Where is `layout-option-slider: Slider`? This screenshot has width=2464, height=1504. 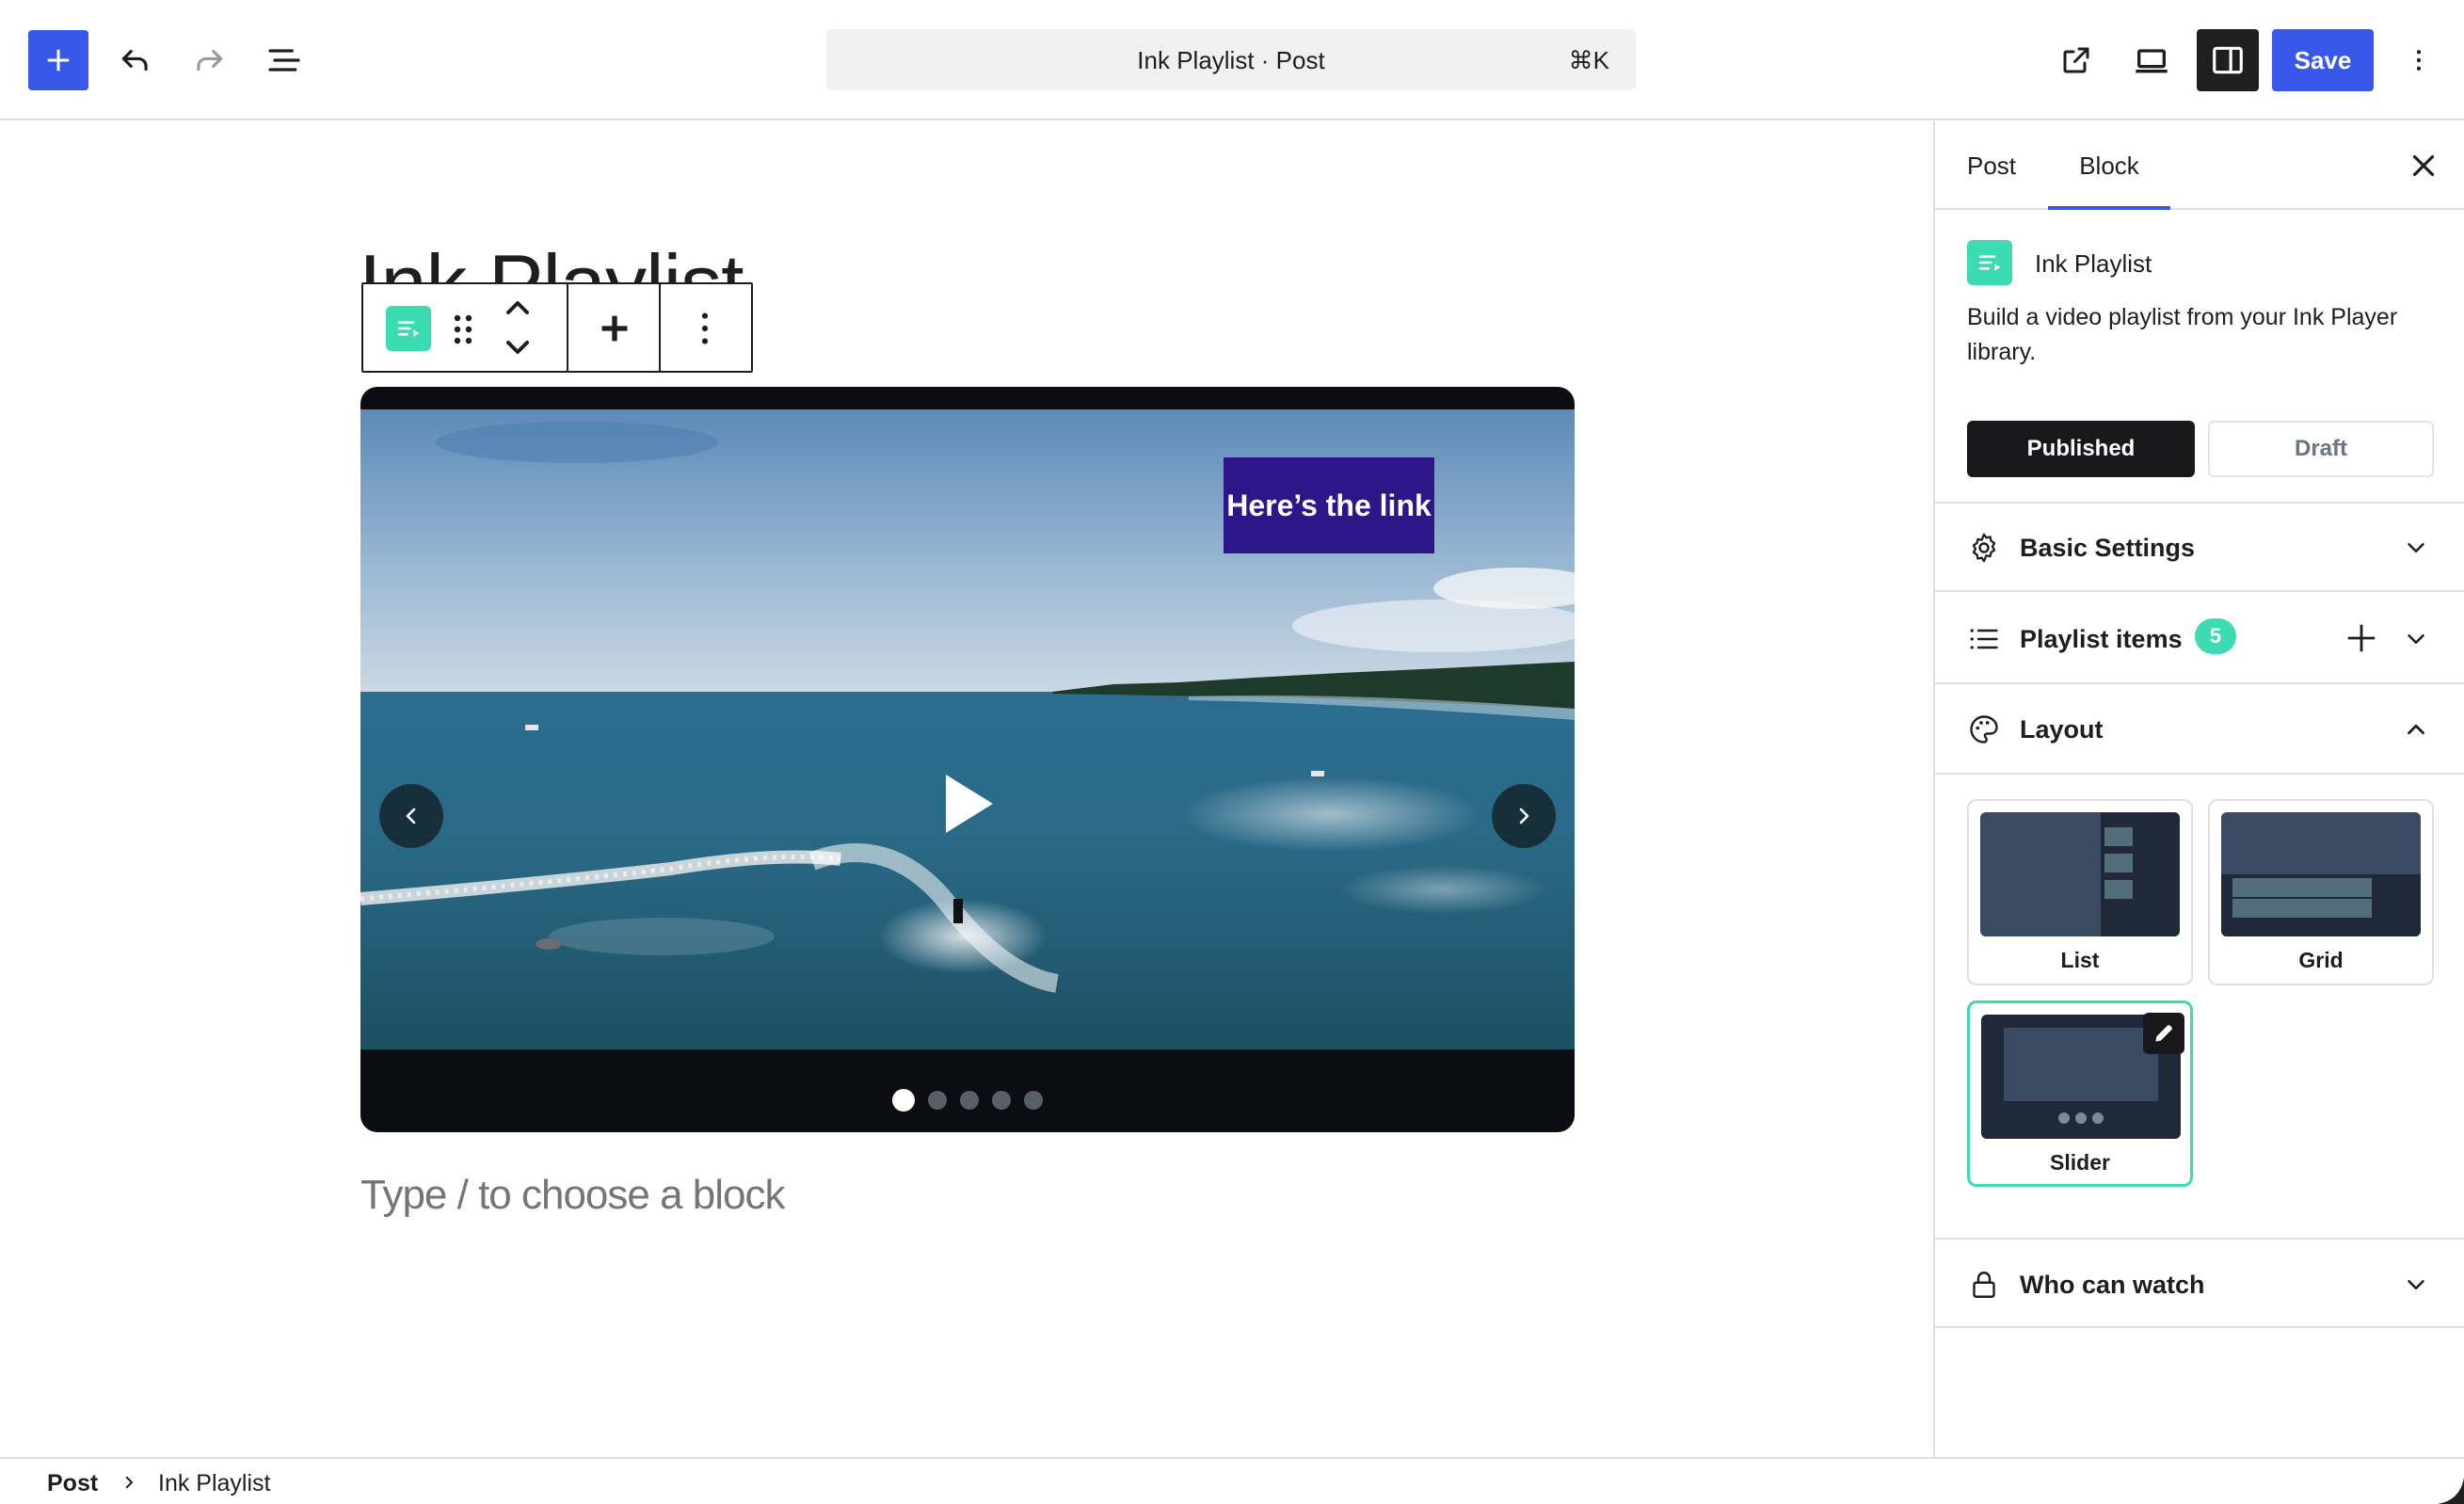
layout-option-slider: Slider is located at coordinates (2080, 1093).